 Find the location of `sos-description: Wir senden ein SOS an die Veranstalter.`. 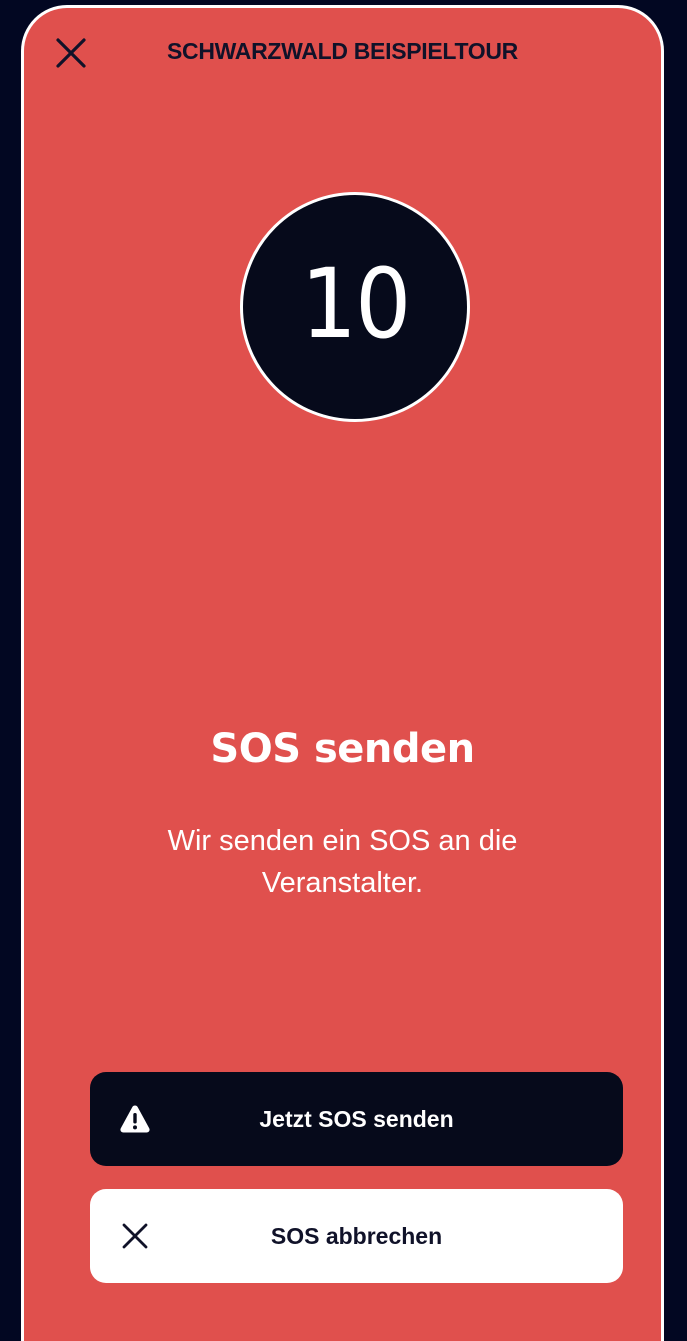

sos-description: Wir senden ein SOS an die Veranstalter. is located at coordinates (342, 862).